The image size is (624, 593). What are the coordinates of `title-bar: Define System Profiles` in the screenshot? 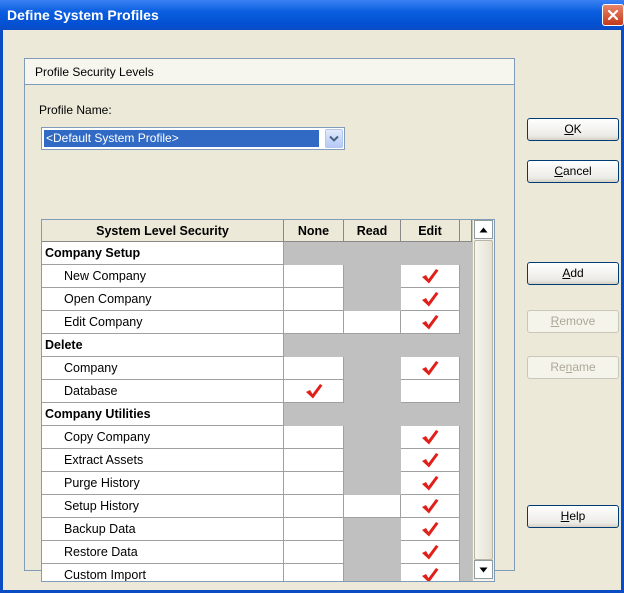 It's located at (312, 15).